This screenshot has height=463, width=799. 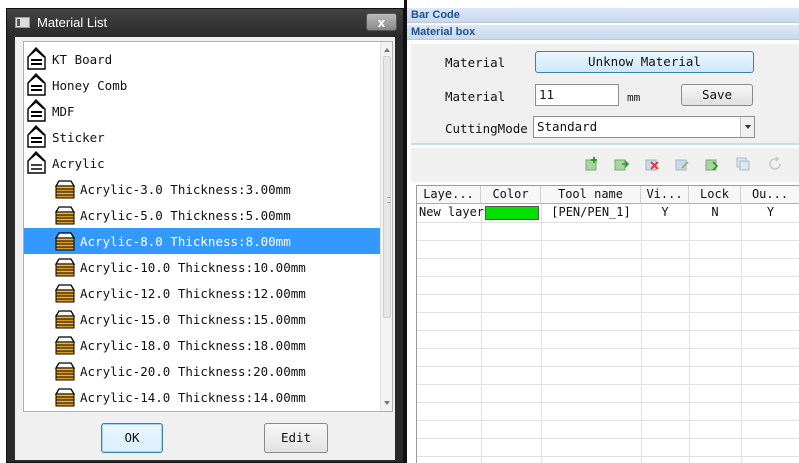 I want to click on tree-item-honey-comb: Honey Comb, so click(x=76, y=85).